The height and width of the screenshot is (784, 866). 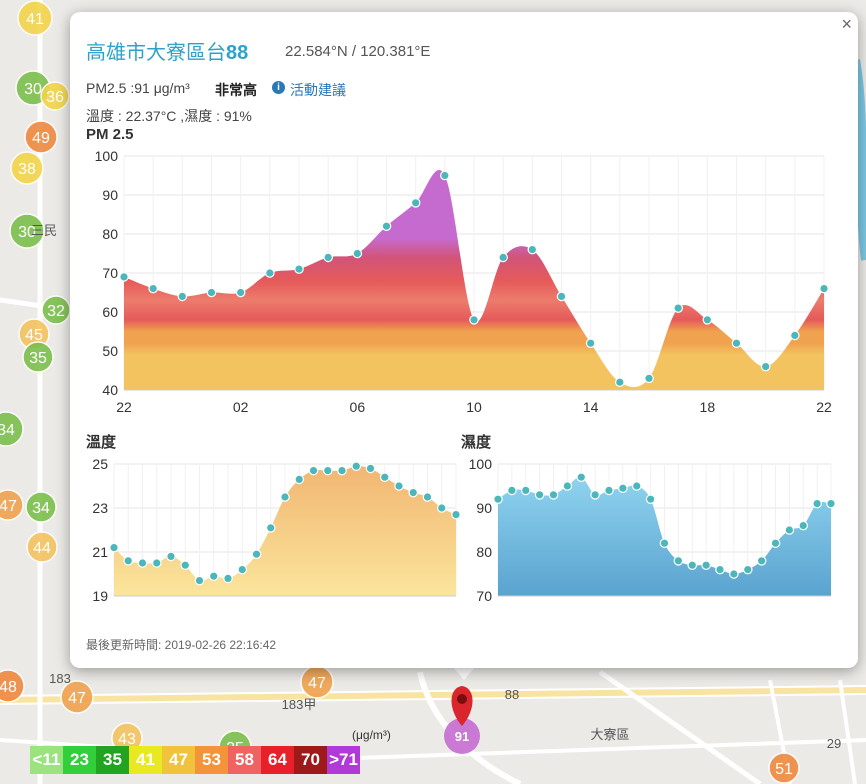 I want to click on info-icon: i, so click(x=278, y=87).